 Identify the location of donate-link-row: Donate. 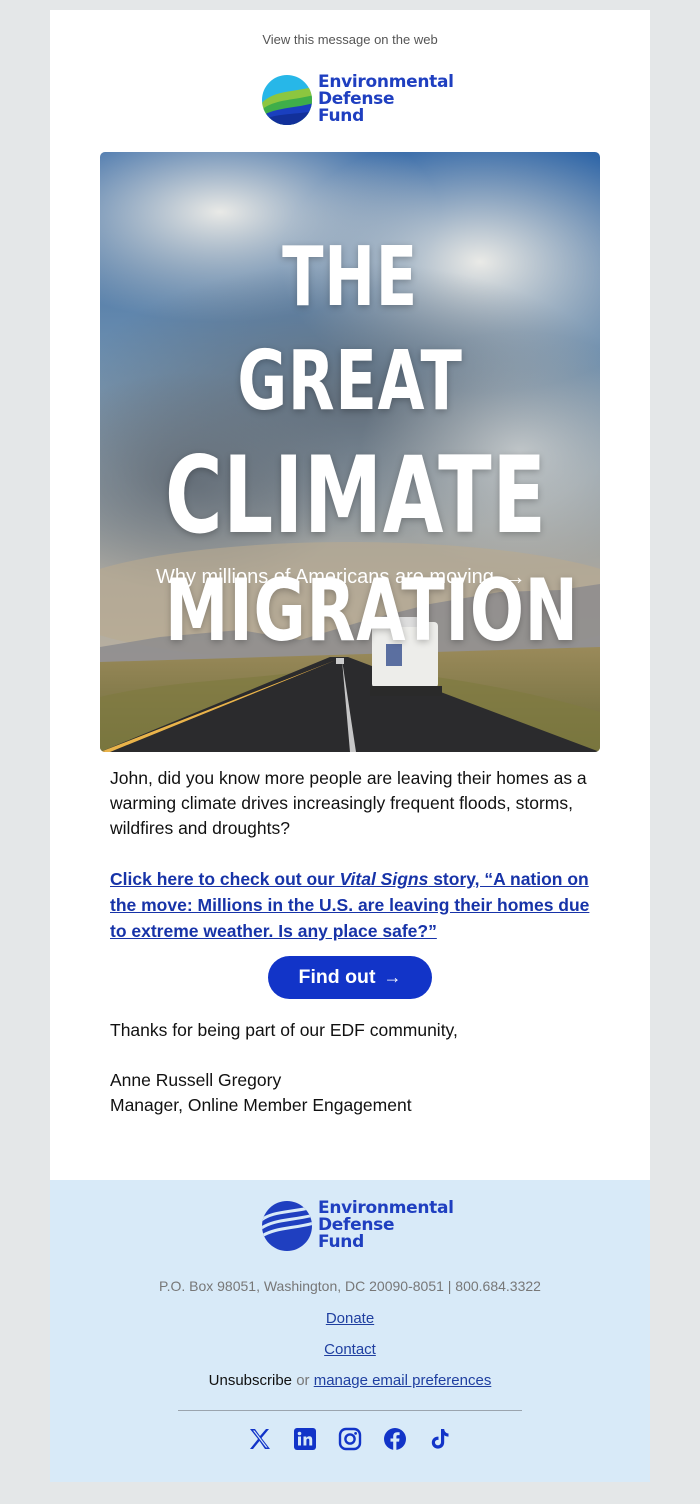
(350, 1318).